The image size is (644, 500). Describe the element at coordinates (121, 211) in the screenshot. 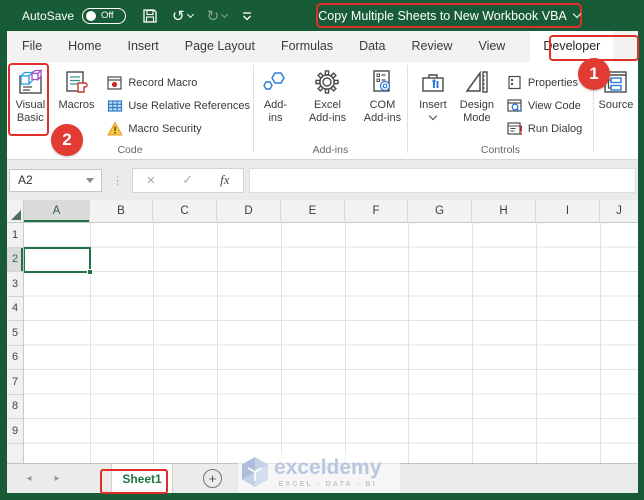

I see `column-header-b: B` at that location.